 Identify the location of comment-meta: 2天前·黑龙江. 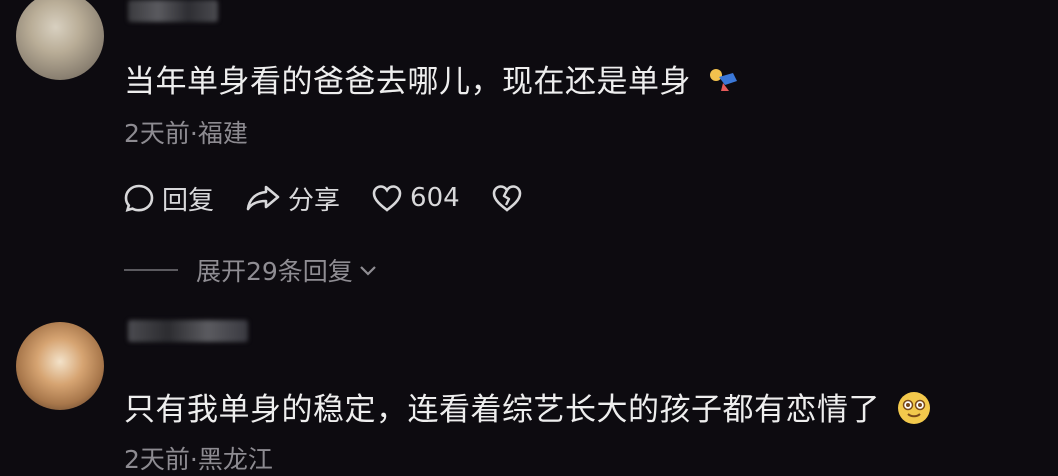
(198, 459).